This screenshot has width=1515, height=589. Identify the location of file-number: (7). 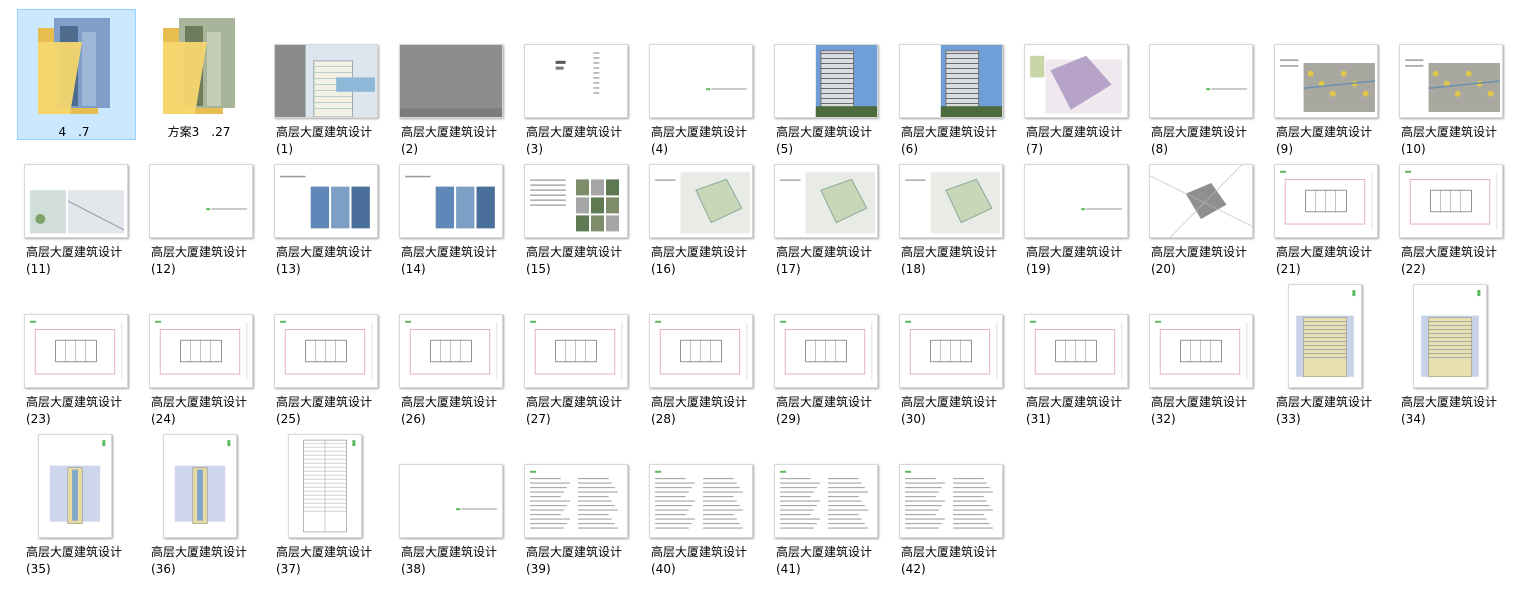
(1034, 149).